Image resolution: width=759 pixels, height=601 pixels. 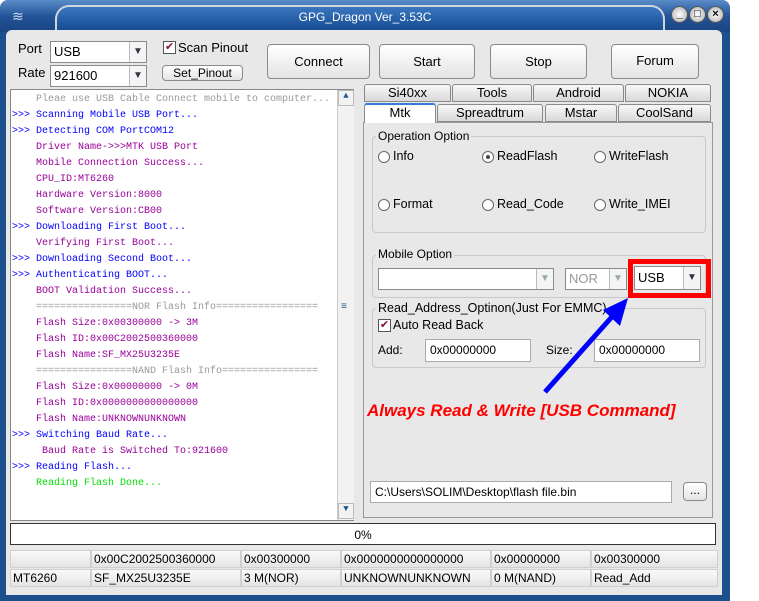 What do you see at coordinates (132, 451) in the screenshot?
I see `log-line: Baud Rate is Switched To:921600` at bounding box center [132, 451].